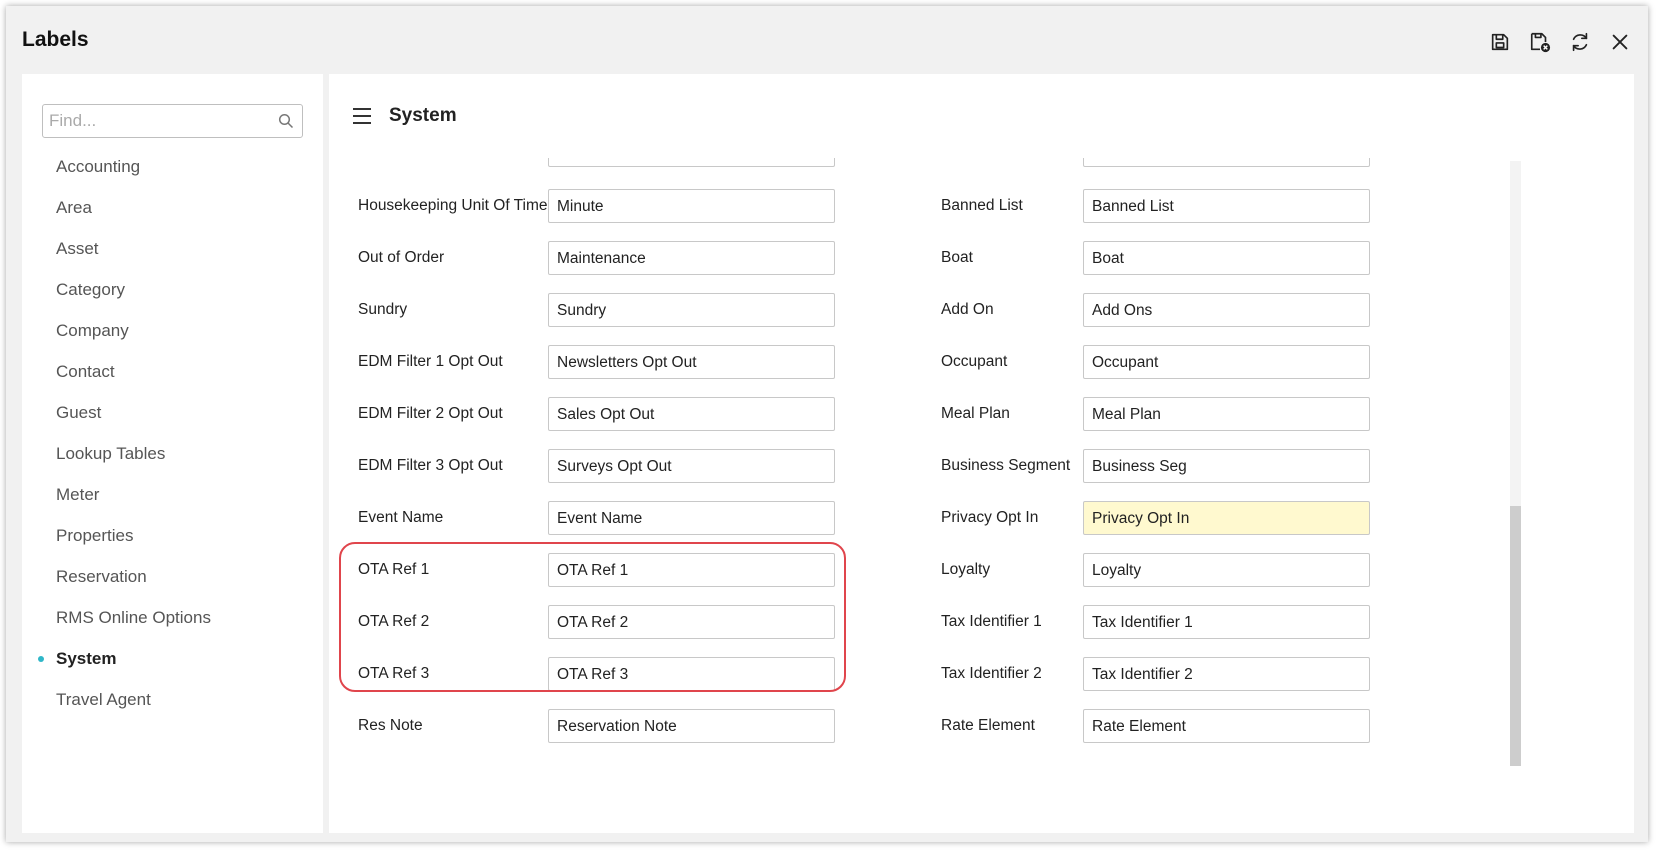 The height and width of the screenshot is (851, 1660). Describe the element at coordinates (957, 257) in the screenshot. I see `field-label: Boat` at that location.